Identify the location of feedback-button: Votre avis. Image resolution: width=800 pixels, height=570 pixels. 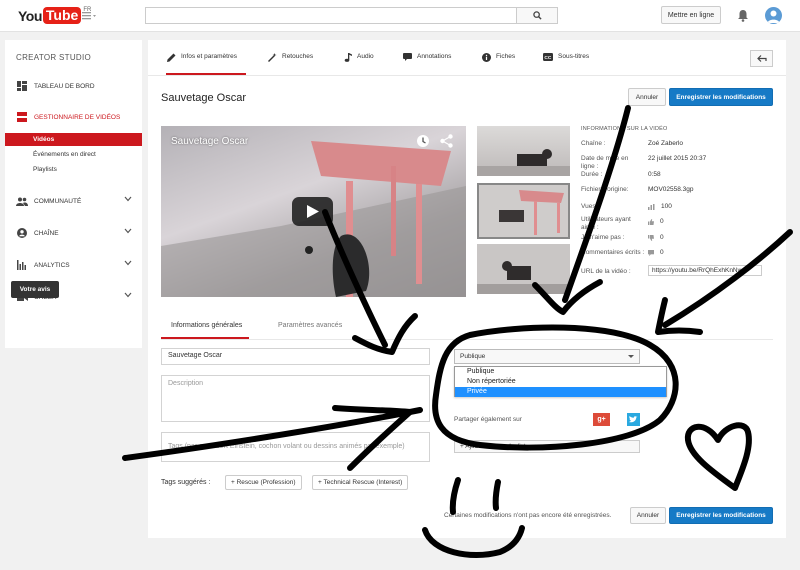
(35, 289).